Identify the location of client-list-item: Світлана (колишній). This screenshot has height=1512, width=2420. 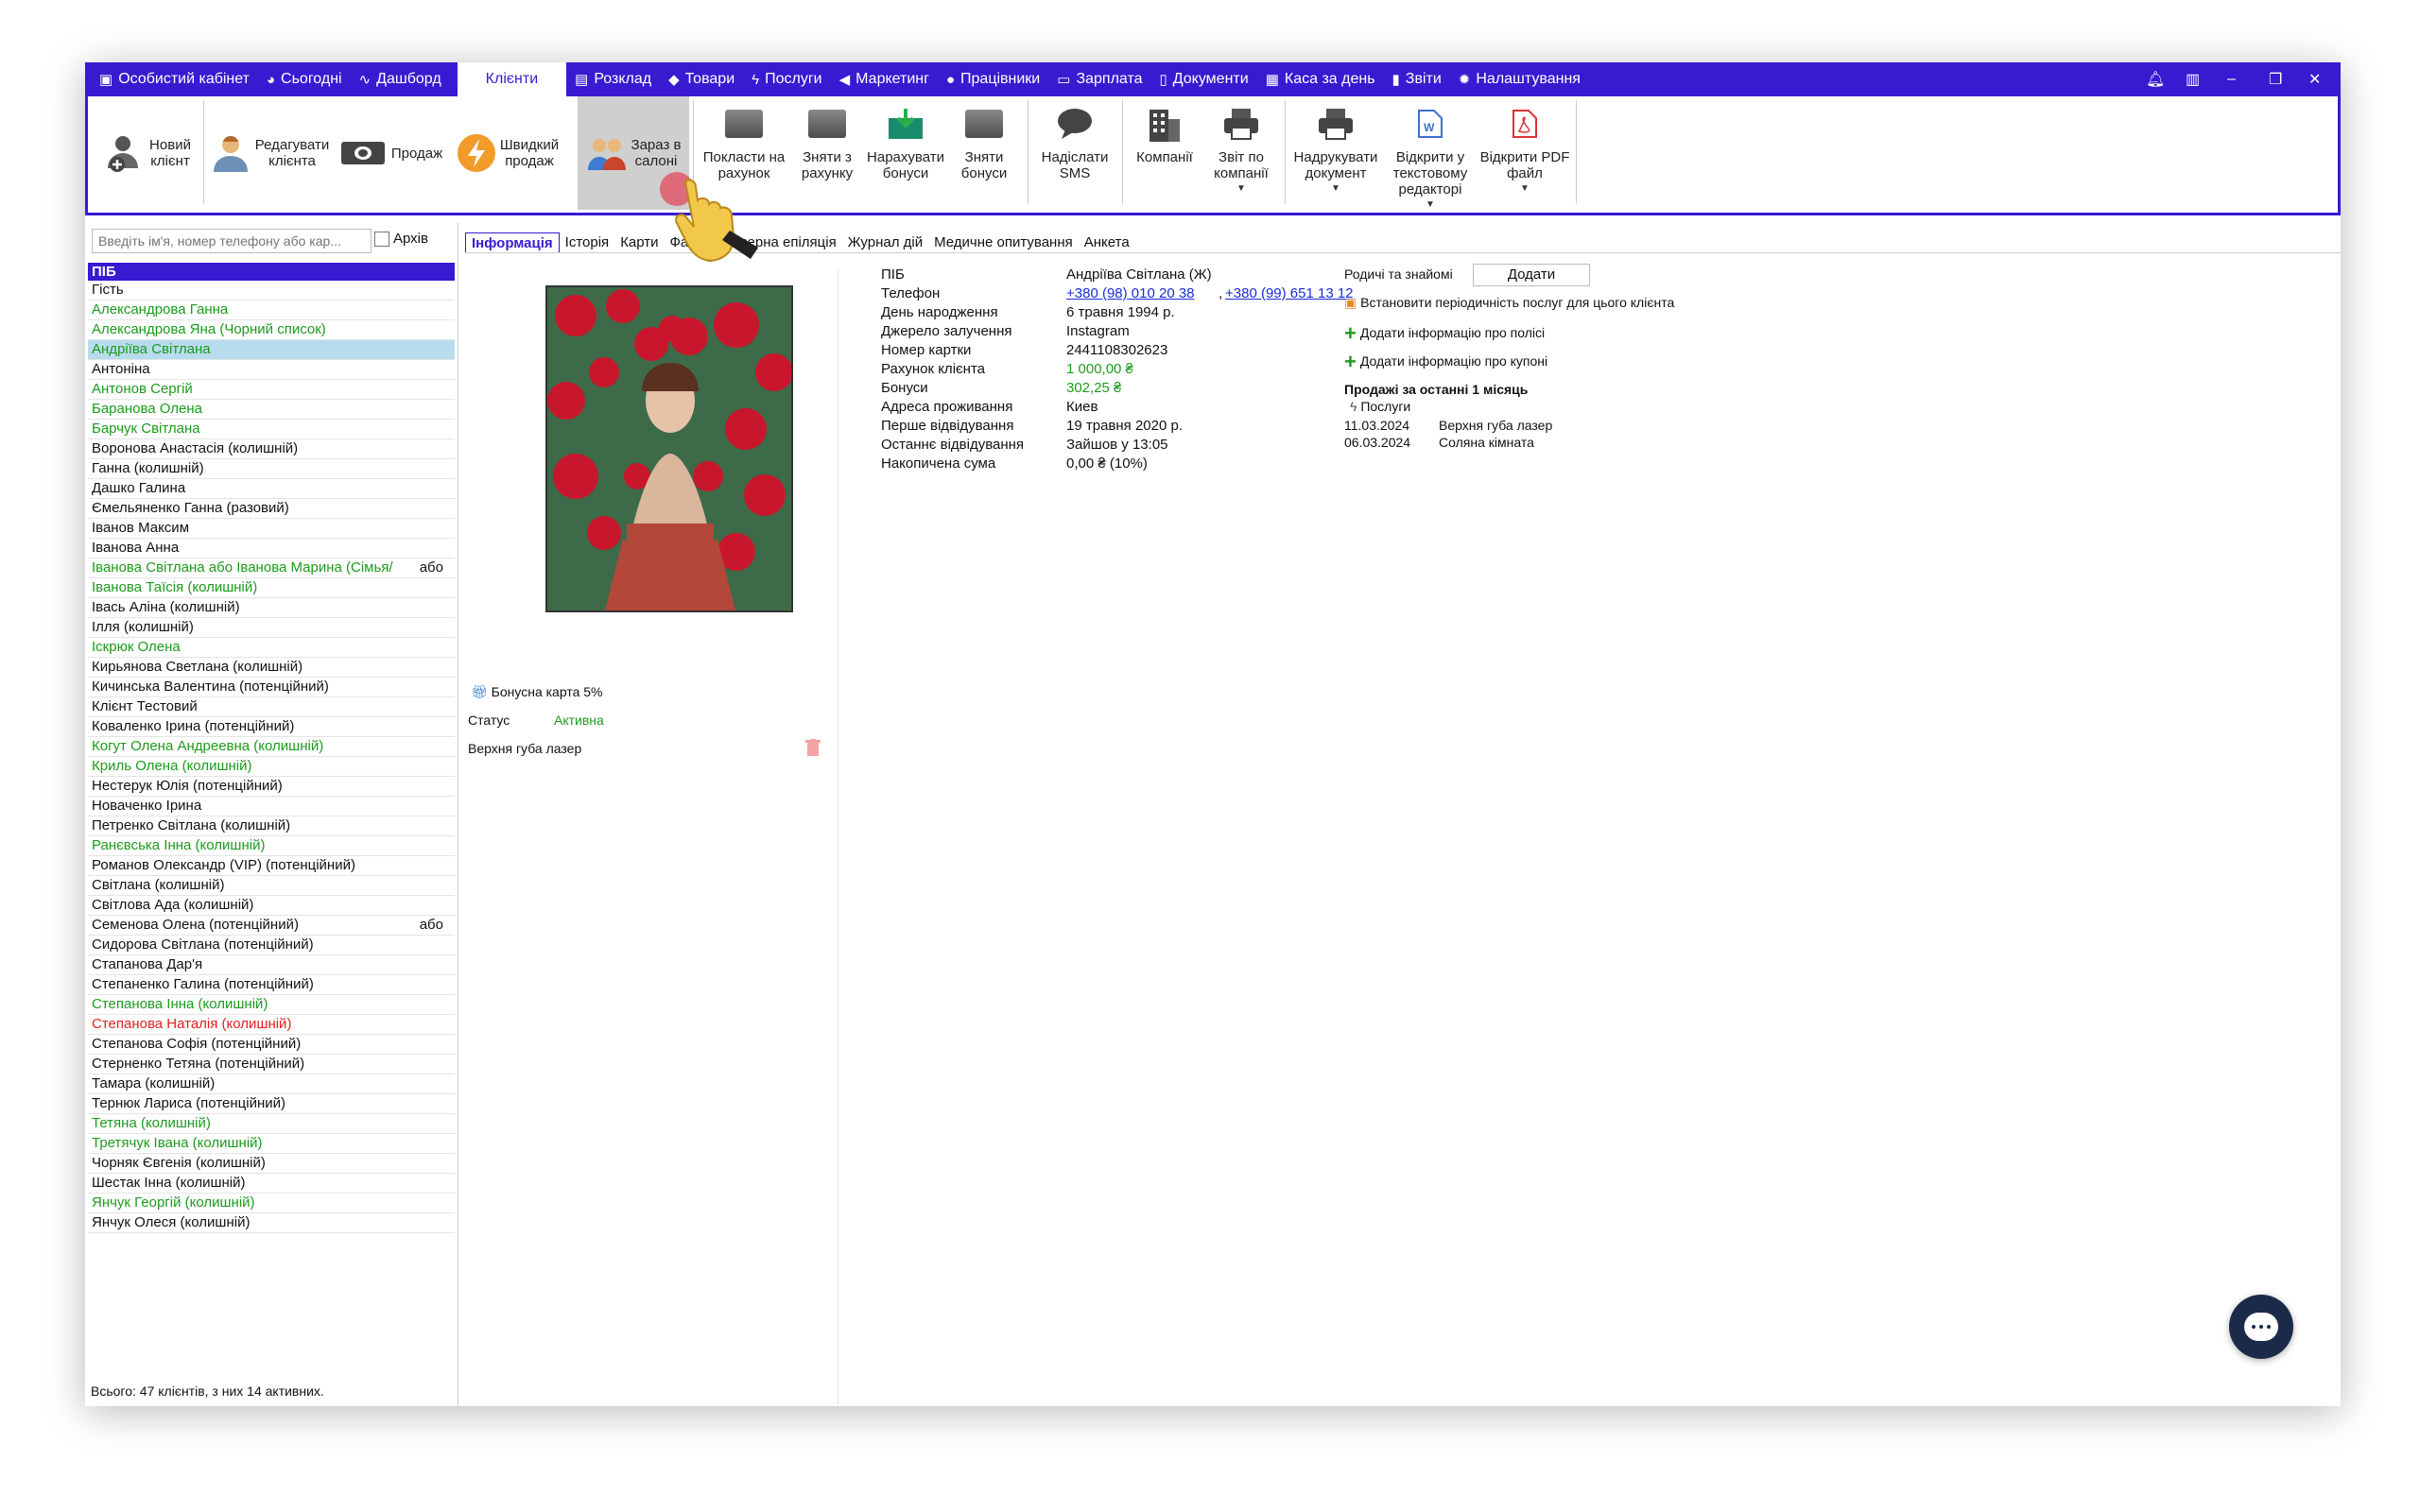
(271, 886).